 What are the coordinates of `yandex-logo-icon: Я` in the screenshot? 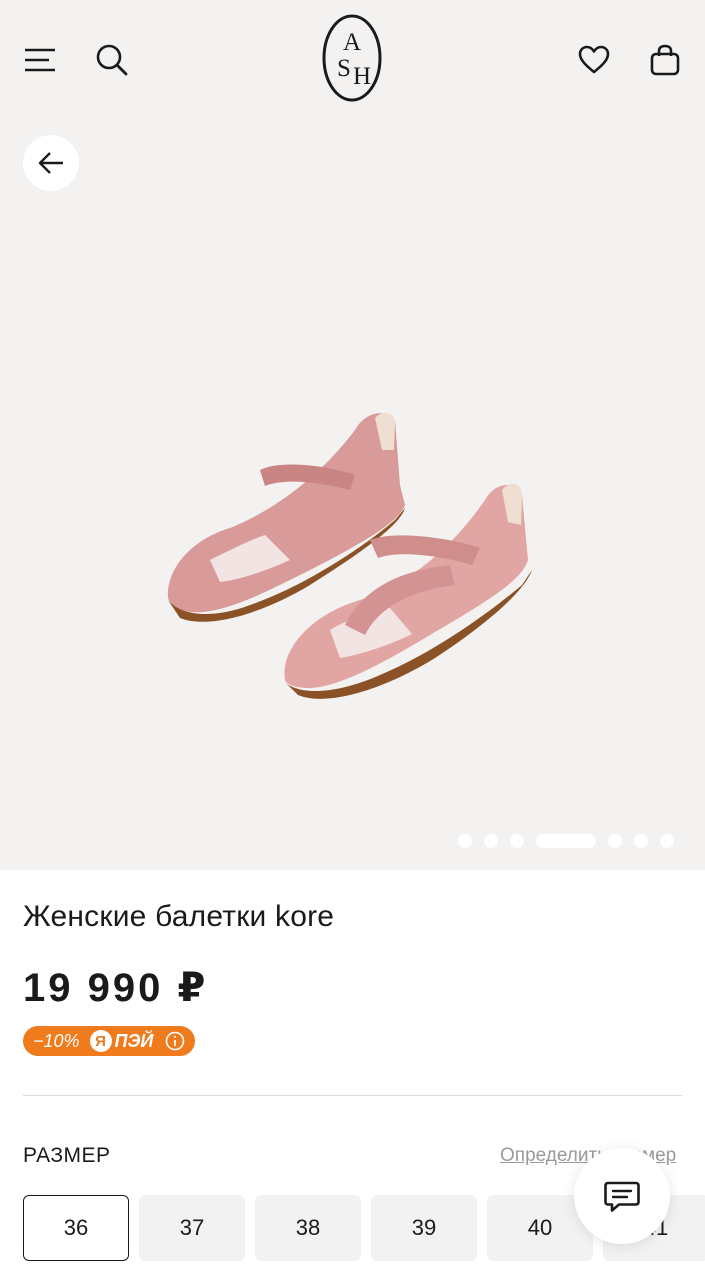 It's located at (100, 1041).